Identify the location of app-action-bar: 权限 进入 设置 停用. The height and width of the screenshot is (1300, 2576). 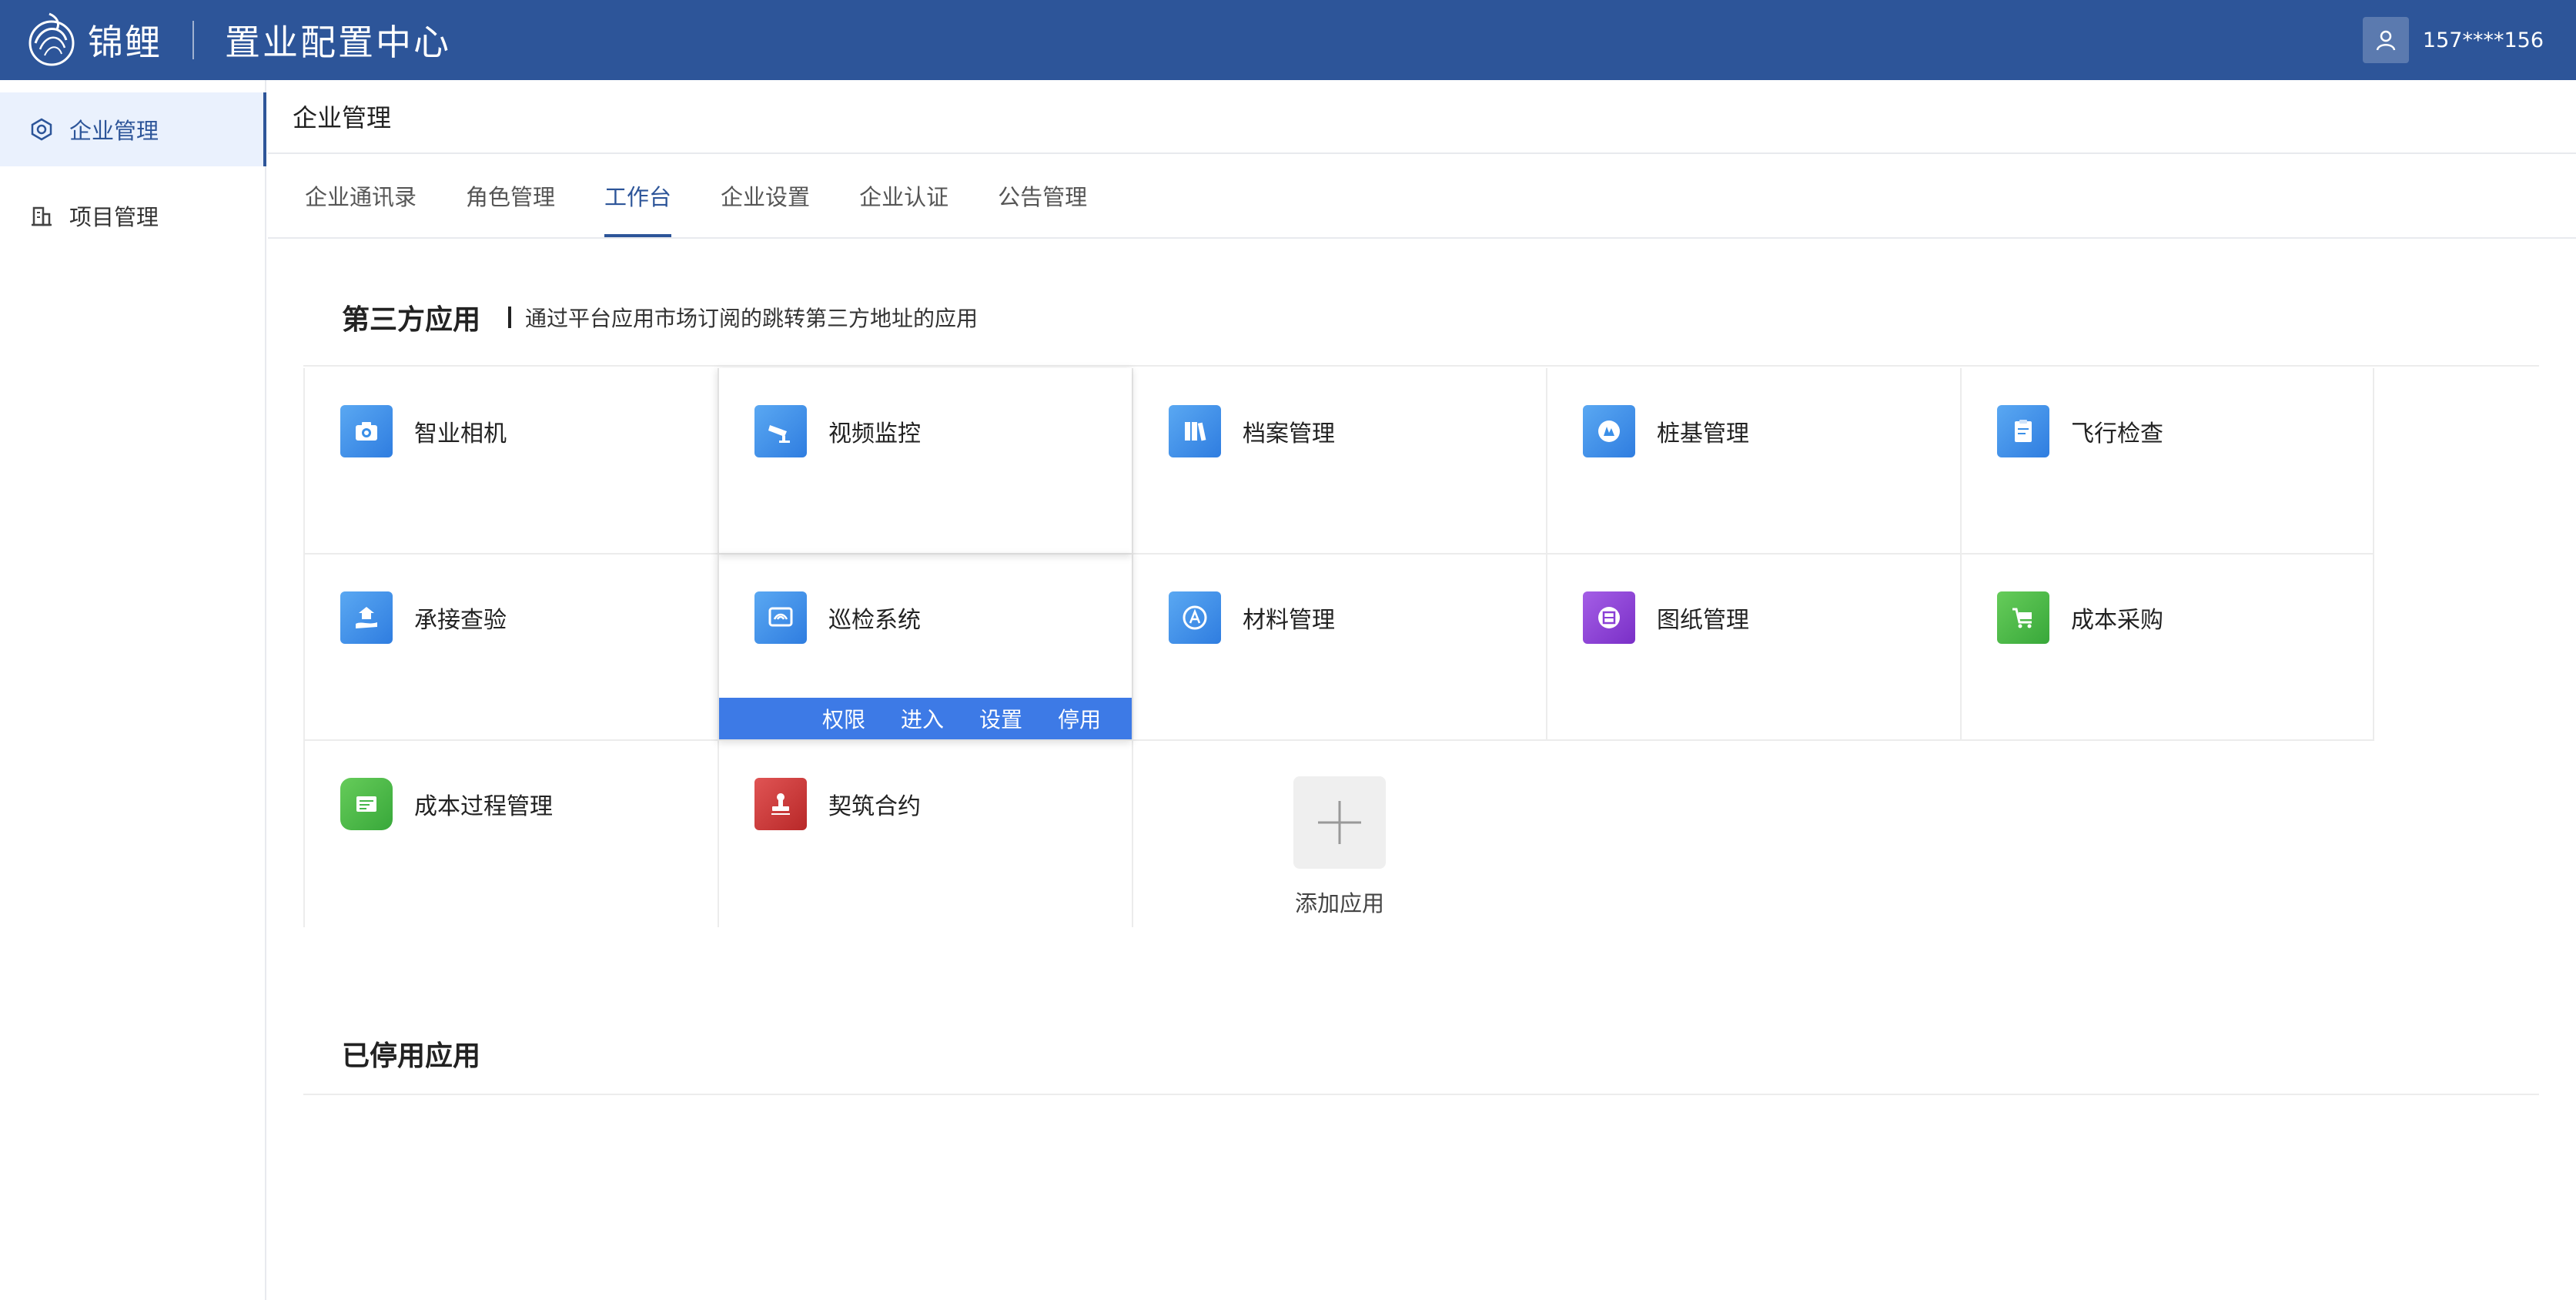
(926, 718).